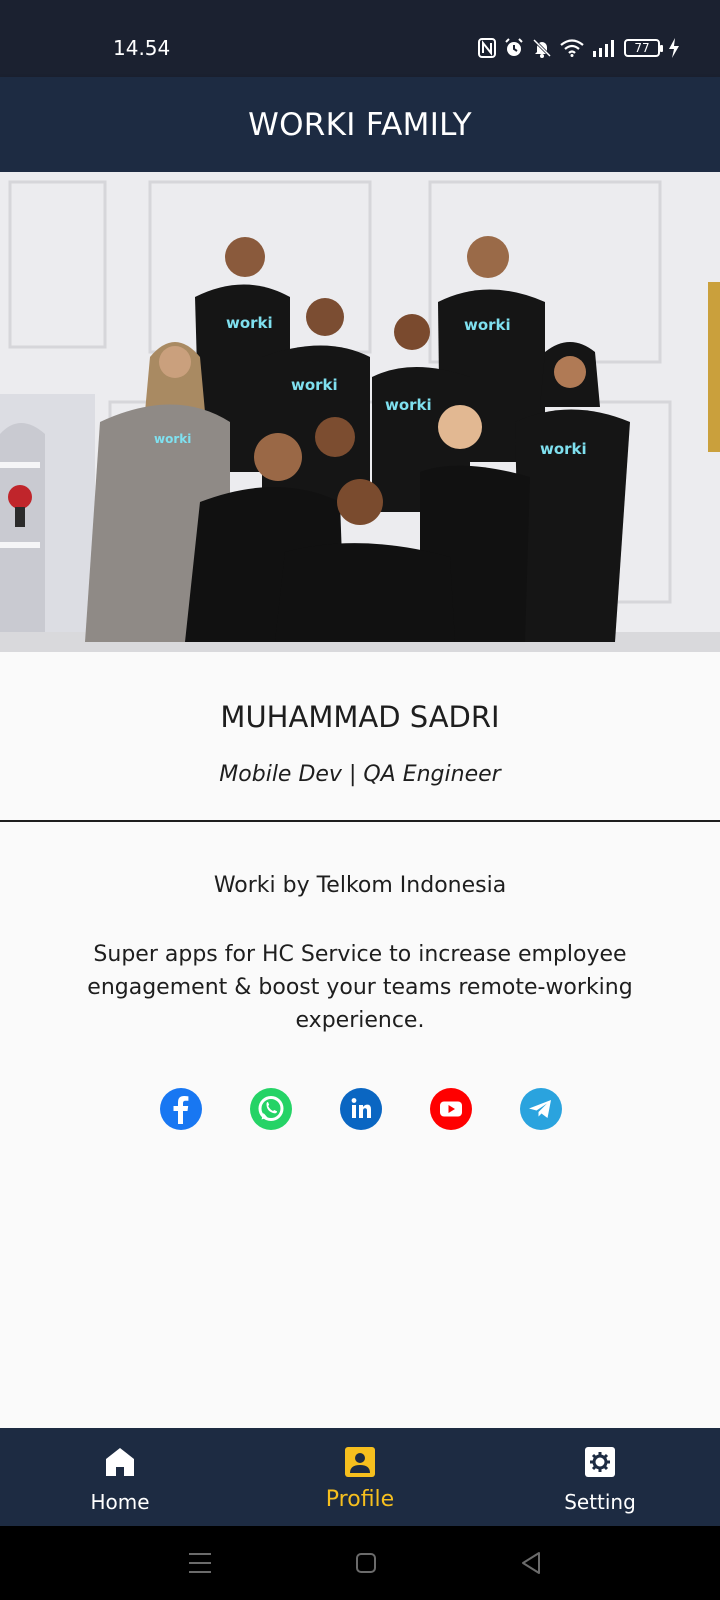 The height and width of the screenshot is (1600, 720). I want to click on battery-level: 77, so click(642, 48).